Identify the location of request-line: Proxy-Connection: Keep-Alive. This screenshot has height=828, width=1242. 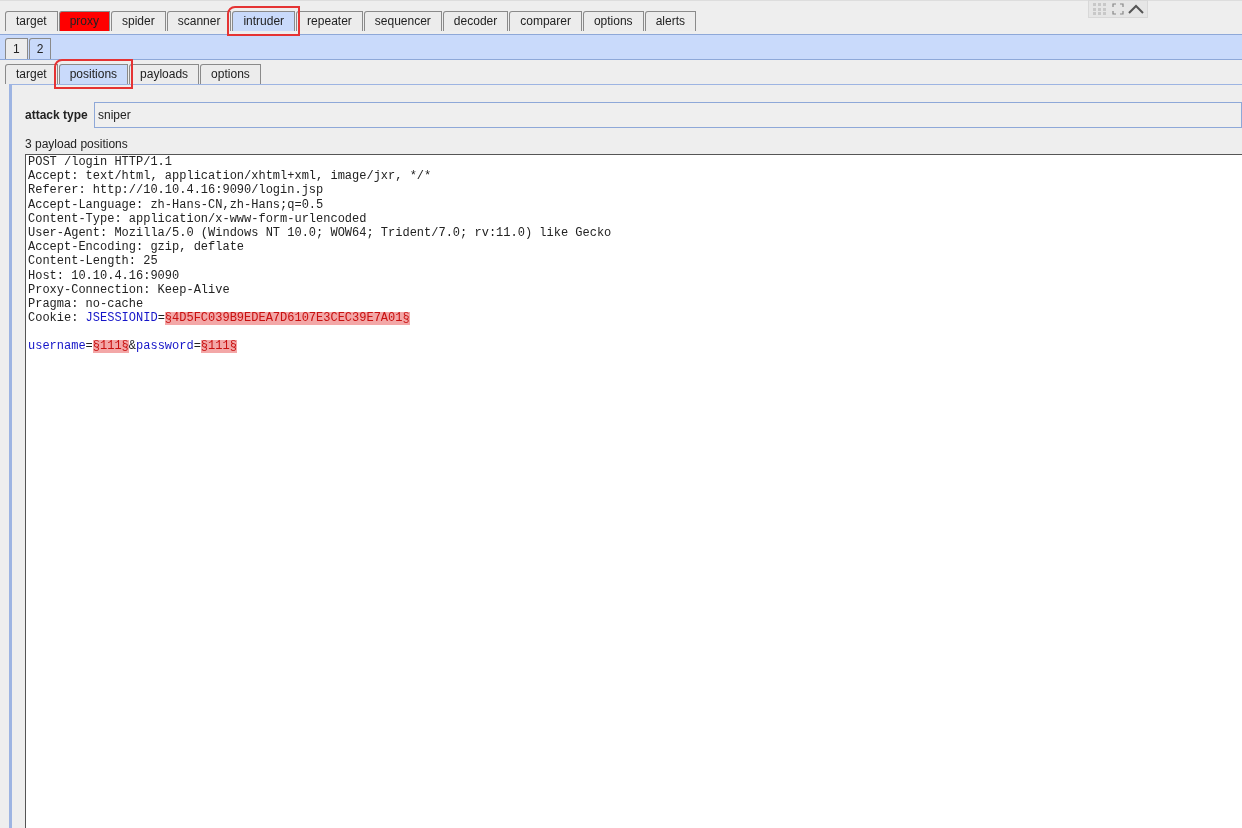
(129, 289).